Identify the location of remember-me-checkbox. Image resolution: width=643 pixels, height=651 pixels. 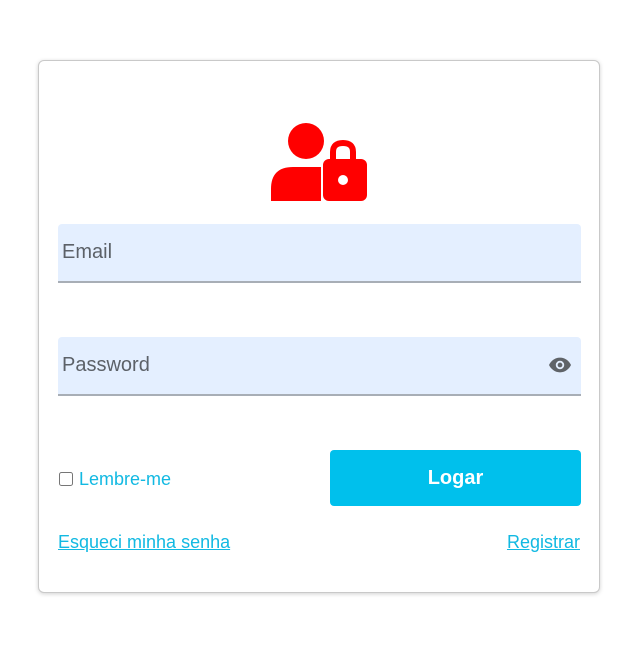
(66, 479).